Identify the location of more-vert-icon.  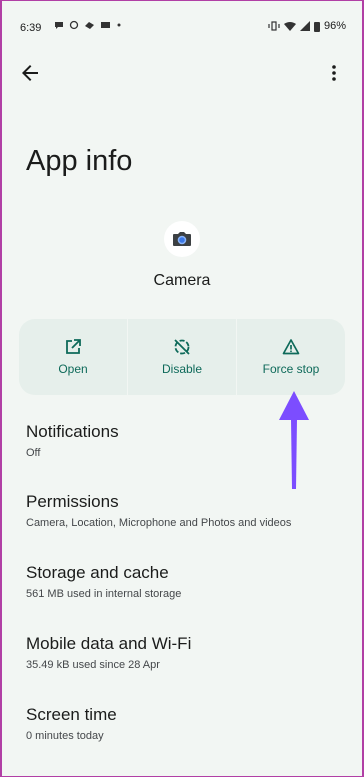
(334, 73).